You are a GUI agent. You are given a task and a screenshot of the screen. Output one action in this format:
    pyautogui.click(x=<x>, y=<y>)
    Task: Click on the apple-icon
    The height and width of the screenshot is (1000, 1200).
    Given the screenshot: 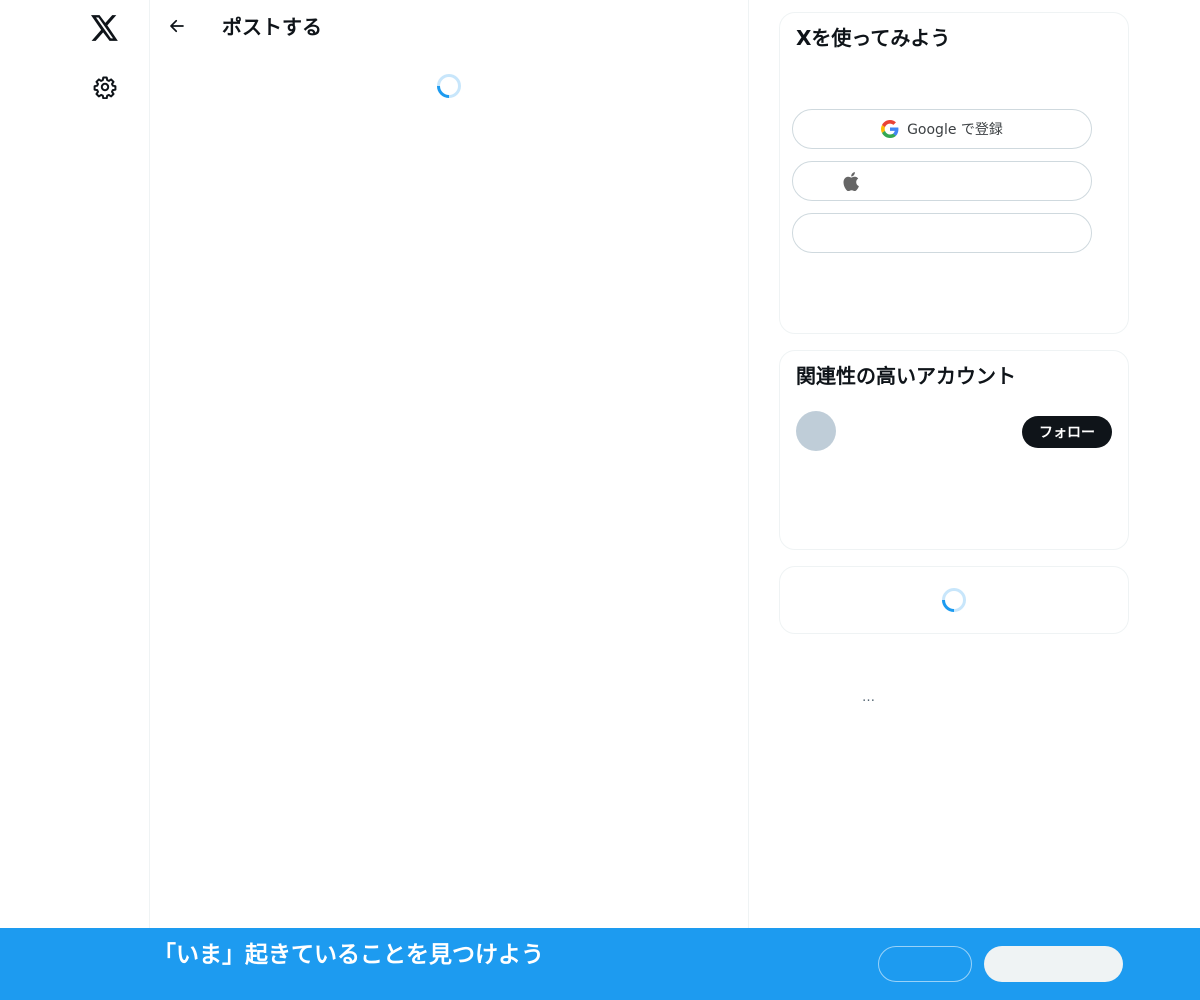 What is the action you would take?
    pyautogui.click(x=851, y=181)
    